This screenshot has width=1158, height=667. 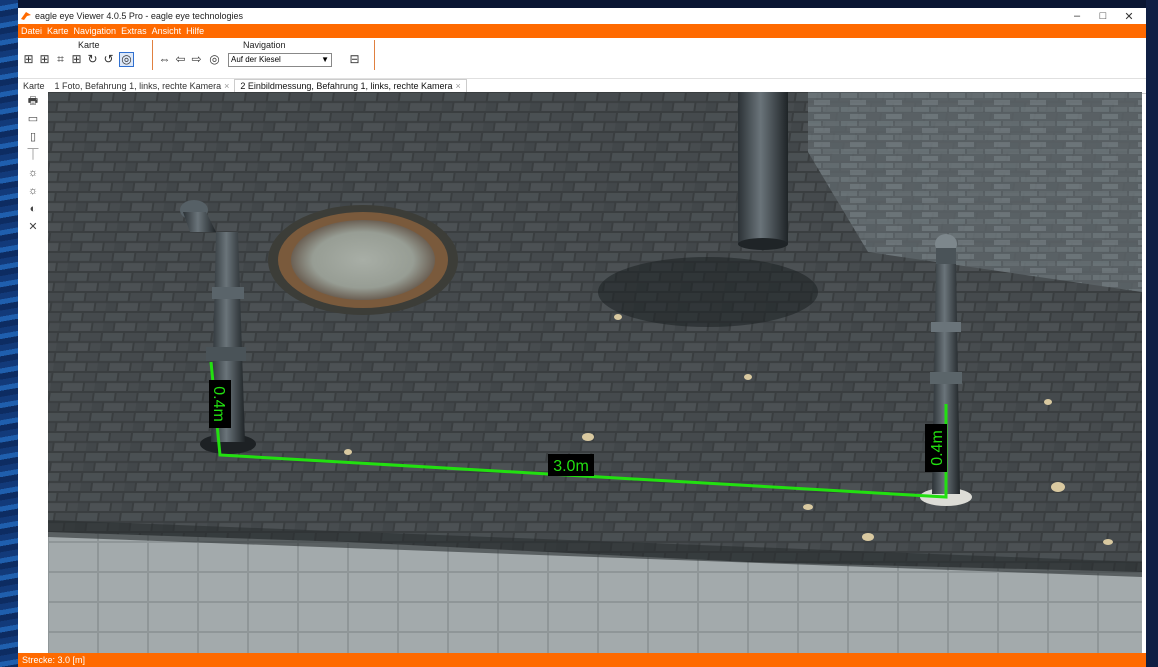 What do you see at coordinates (33, 173) in the screenshot?
I see `brightness-up-icon: ☼` at bounding box center [33, 173].